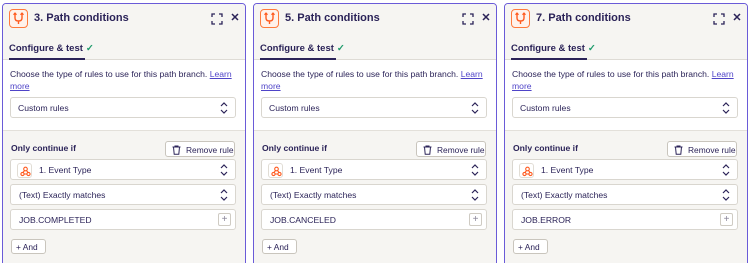  Describe the element at coordinates (583, 18) in the screenshot. I see `panel-title: 7. Path conditions` at that location.